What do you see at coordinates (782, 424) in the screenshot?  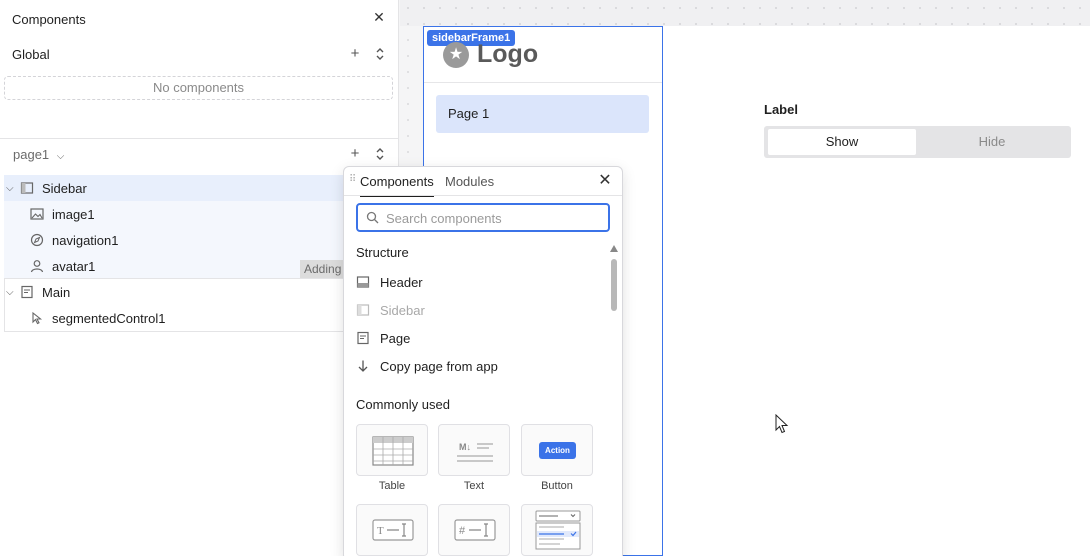 I see `mouse-cursor-icon` at bounding box center [782, 424].